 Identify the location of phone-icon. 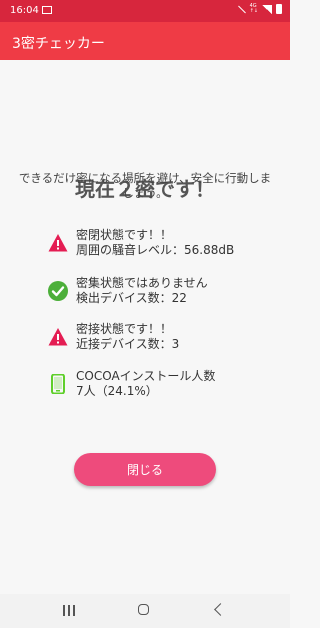
(58, 384).